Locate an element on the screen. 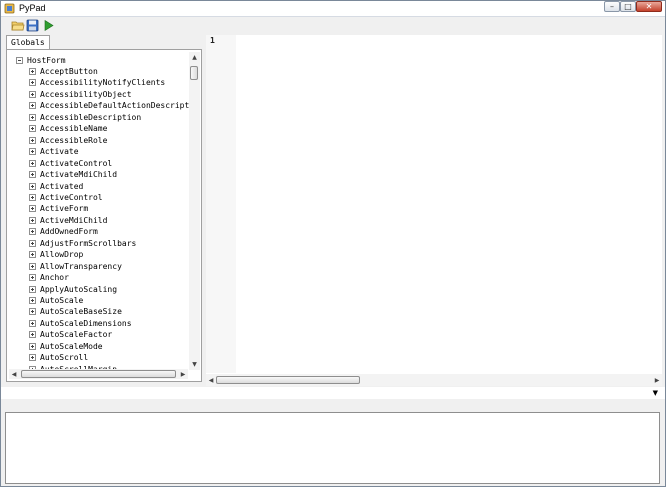  tree-item: ActiveControl is located at coordinates (66, 197).